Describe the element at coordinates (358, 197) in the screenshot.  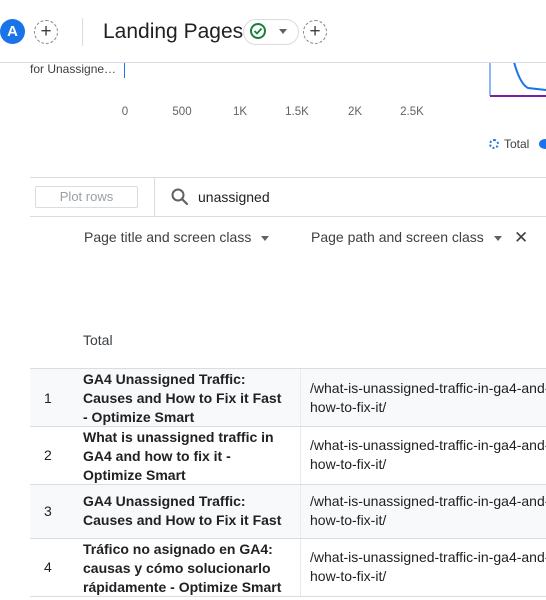
I see `search-input` at that location.